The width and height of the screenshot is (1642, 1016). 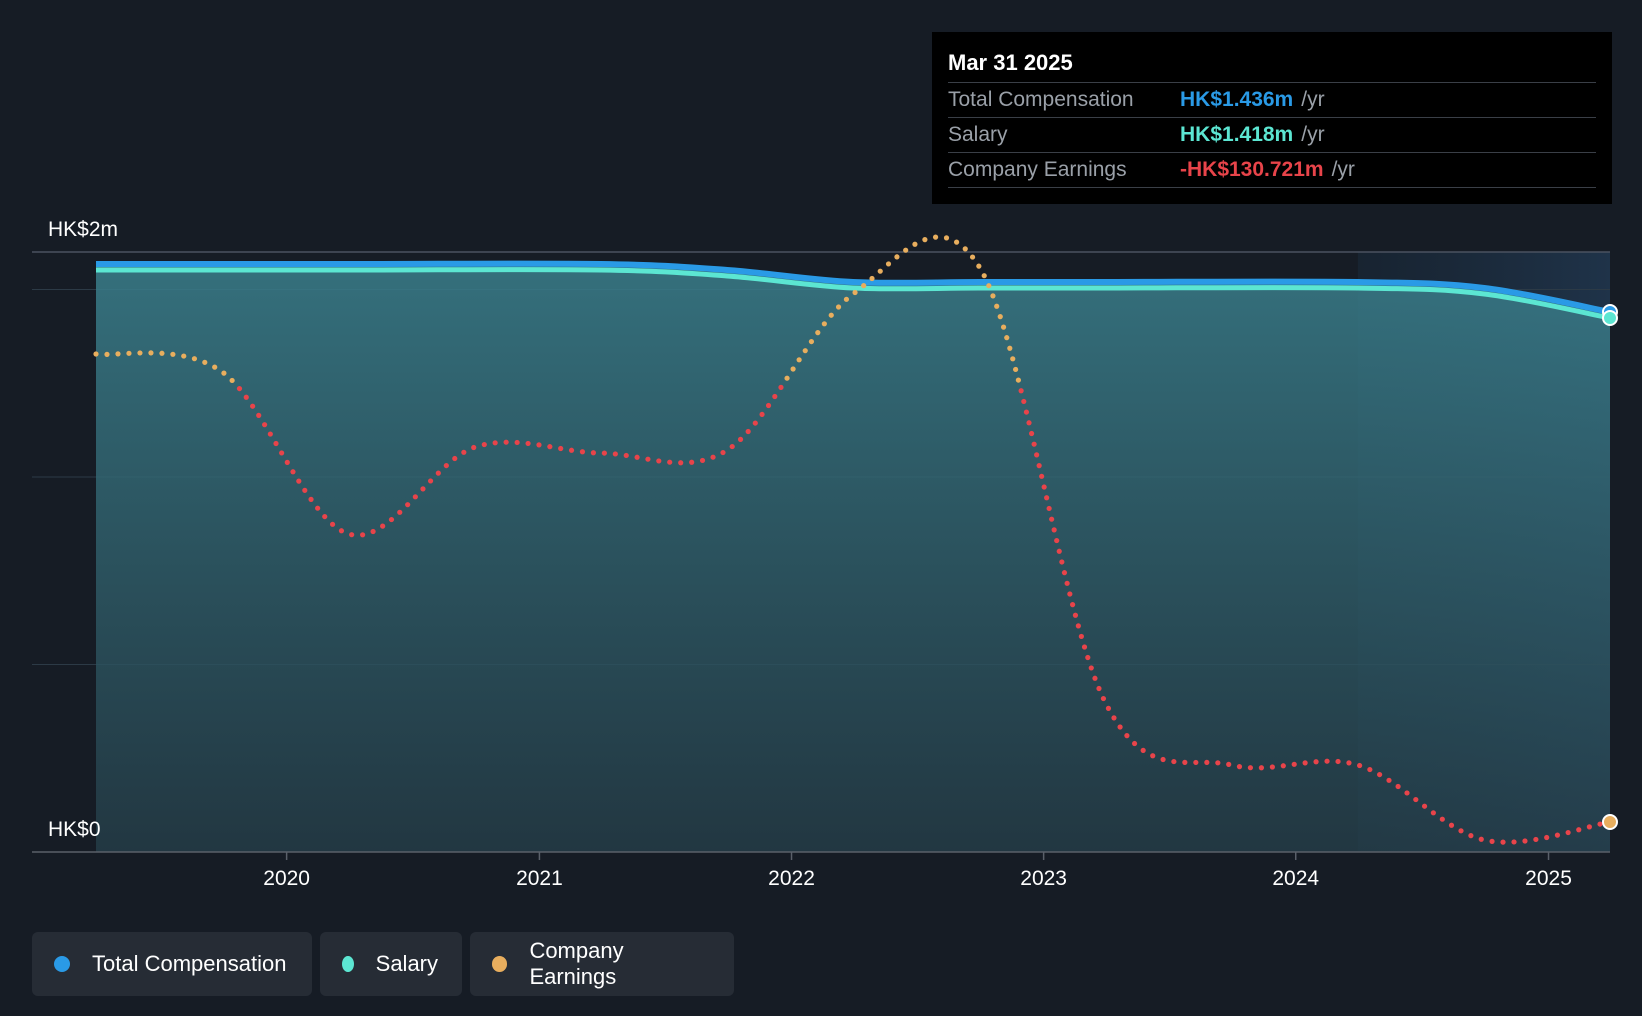 What do you see at coordinates (539, 878) in the screenshot?
I see `x-tick-label: 2021` at bounding box center [539, 878].